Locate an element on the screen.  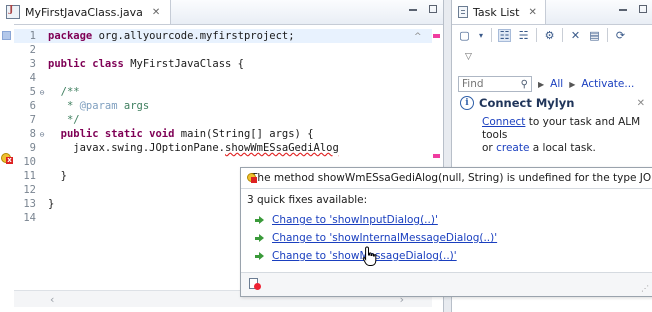
code-token: javax.swing.JOptionPane. is located at coordinates (137, 148).